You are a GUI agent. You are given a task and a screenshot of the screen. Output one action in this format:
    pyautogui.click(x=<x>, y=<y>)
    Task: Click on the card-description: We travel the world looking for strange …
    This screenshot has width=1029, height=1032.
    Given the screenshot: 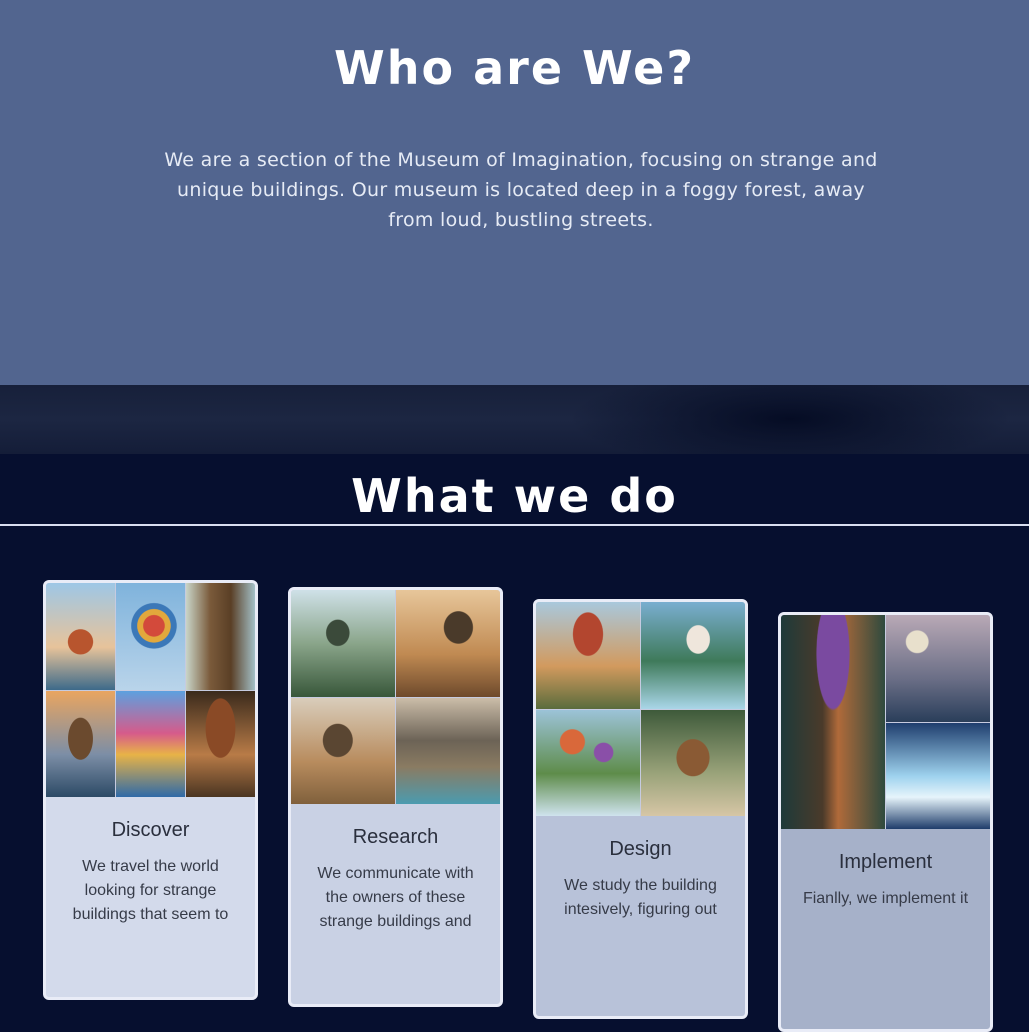 What is the action you would take?
    pyautogui.click(x=150, y=890)
    